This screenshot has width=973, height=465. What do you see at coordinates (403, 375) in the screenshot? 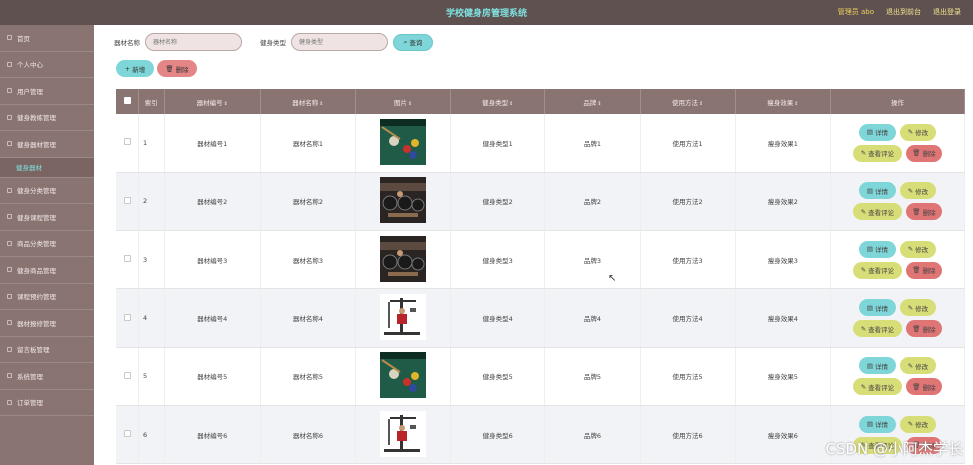
I see `billiards-image` at bounding box center [403, 375].